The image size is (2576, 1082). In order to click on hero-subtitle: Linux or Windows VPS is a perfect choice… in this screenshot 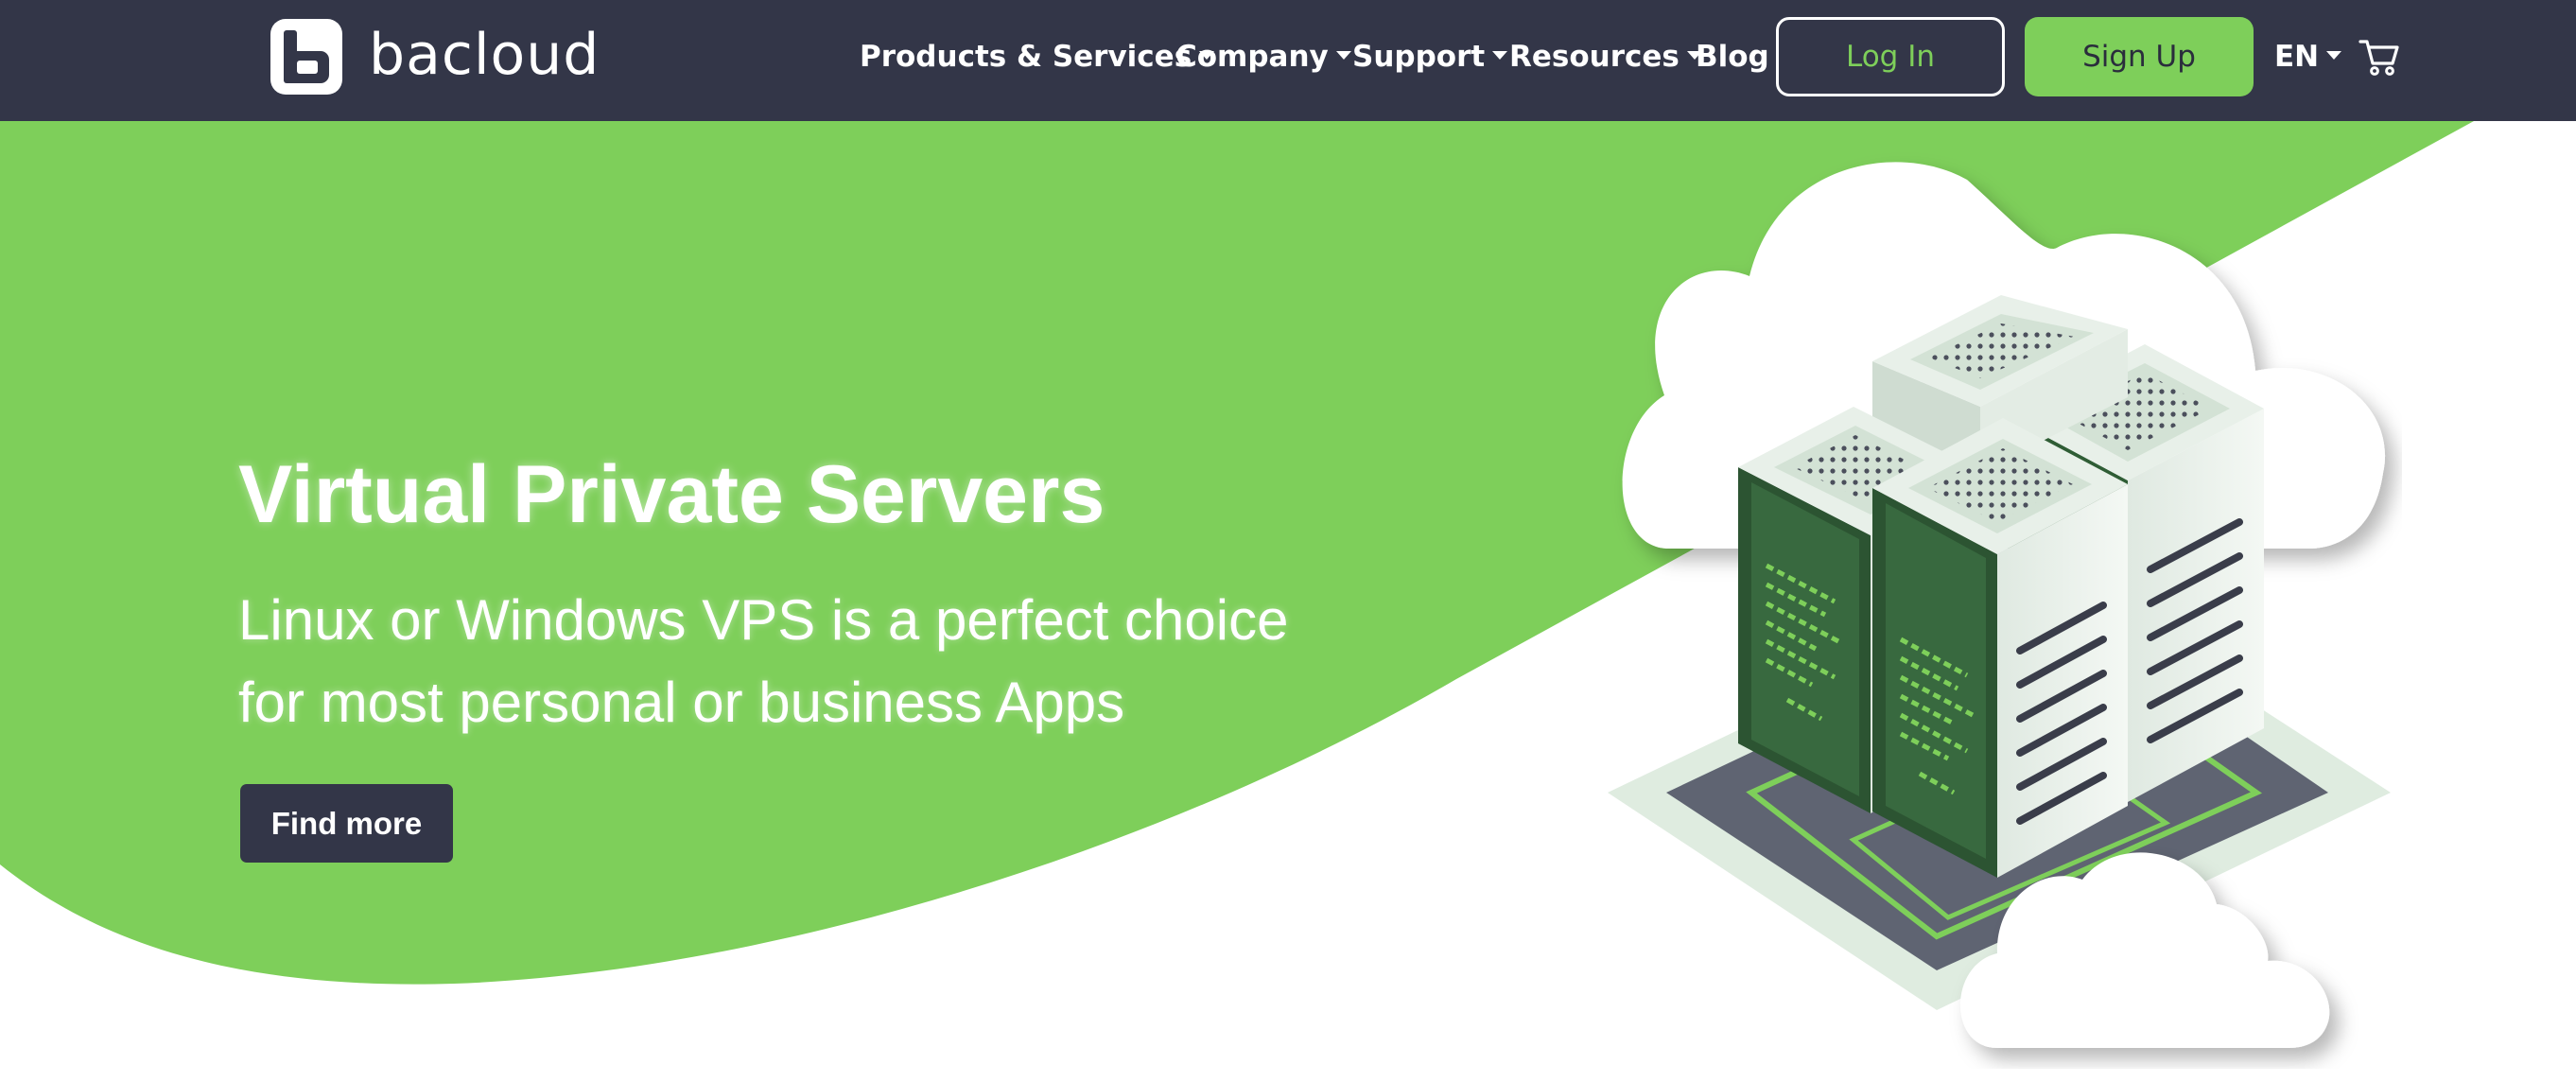, I will do `click(805, 661)`.